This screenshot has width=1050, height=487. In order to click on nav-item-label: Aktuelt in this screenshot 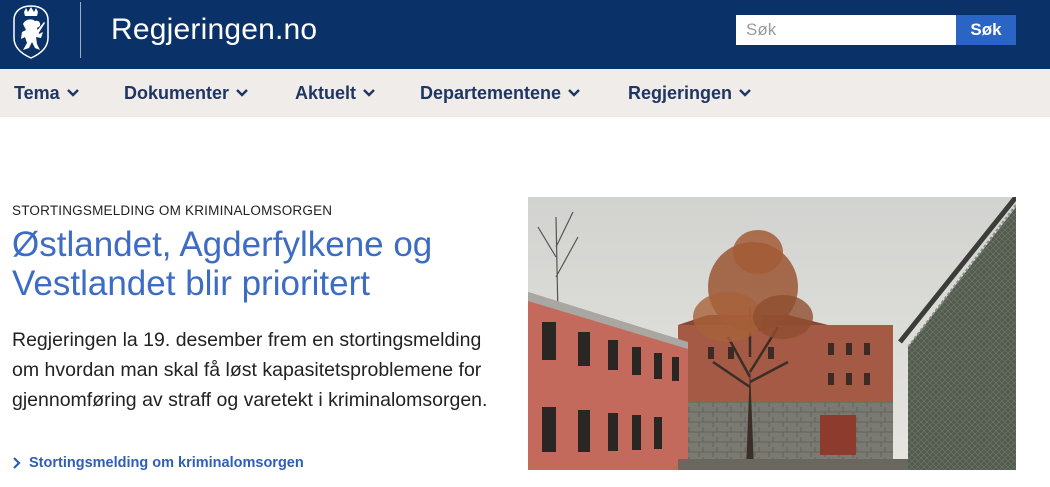, I will do `click(326, 92)`.